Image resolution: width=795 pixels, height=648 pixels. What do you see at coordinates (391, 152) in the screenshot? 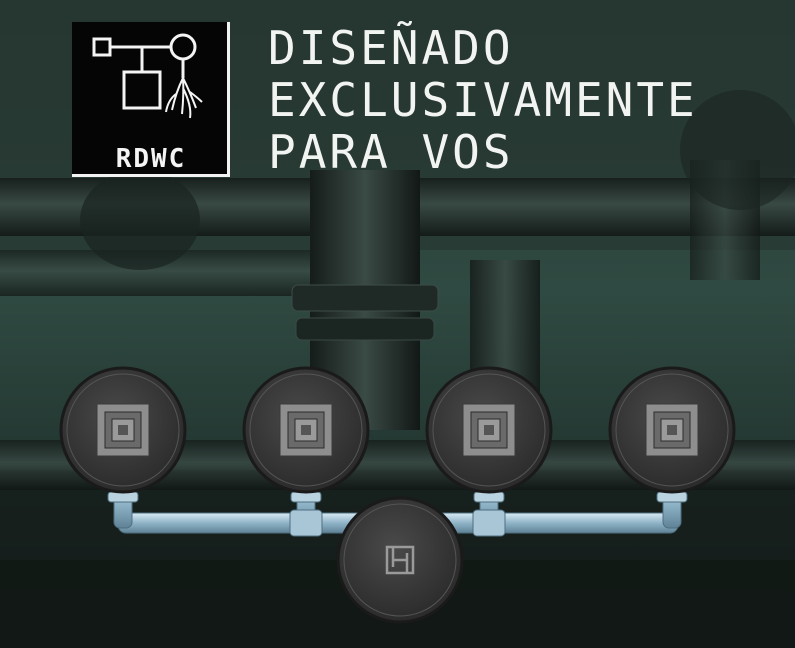
I see `headline-line-3: PARA VOS` at bounding box center [391, 152].